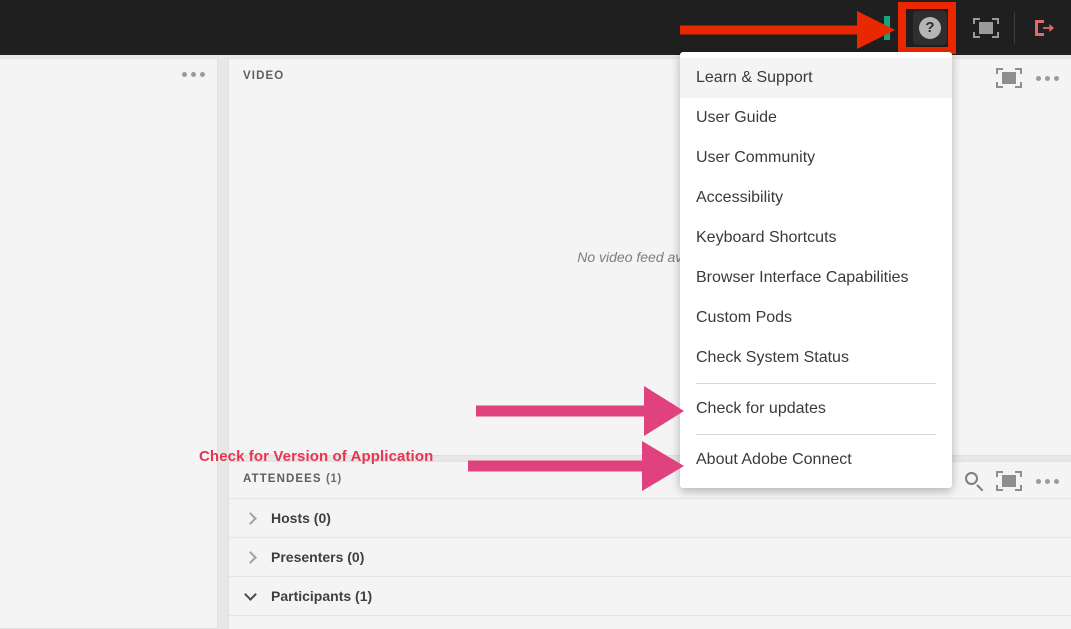  Describe the element at coordinates (816, 318) in the screenshot. I see `menu-item-custom-pods: Custom Pods` at that location.